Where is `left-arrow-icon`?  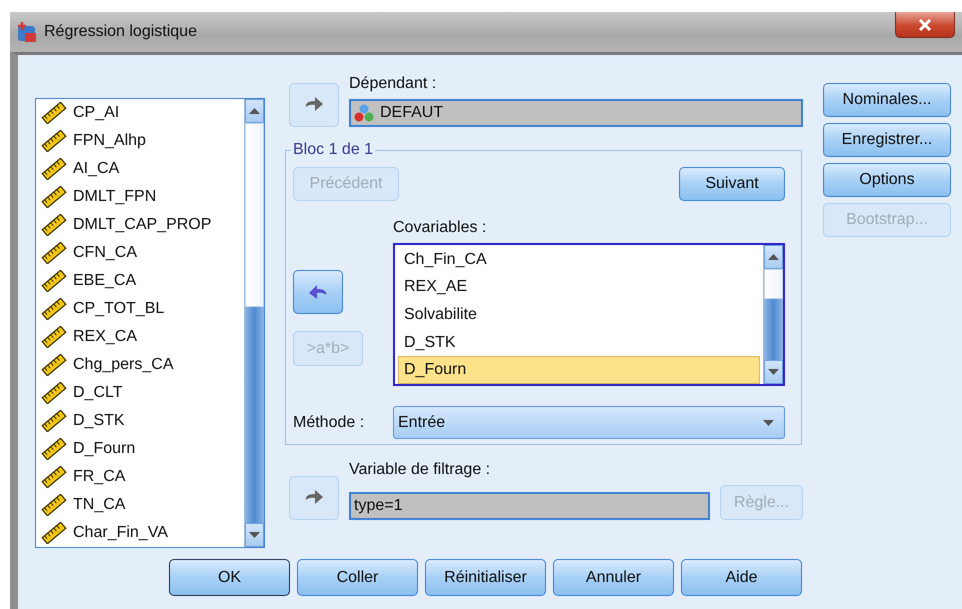
left-arrow-icon is located at coordinates (318, 292).